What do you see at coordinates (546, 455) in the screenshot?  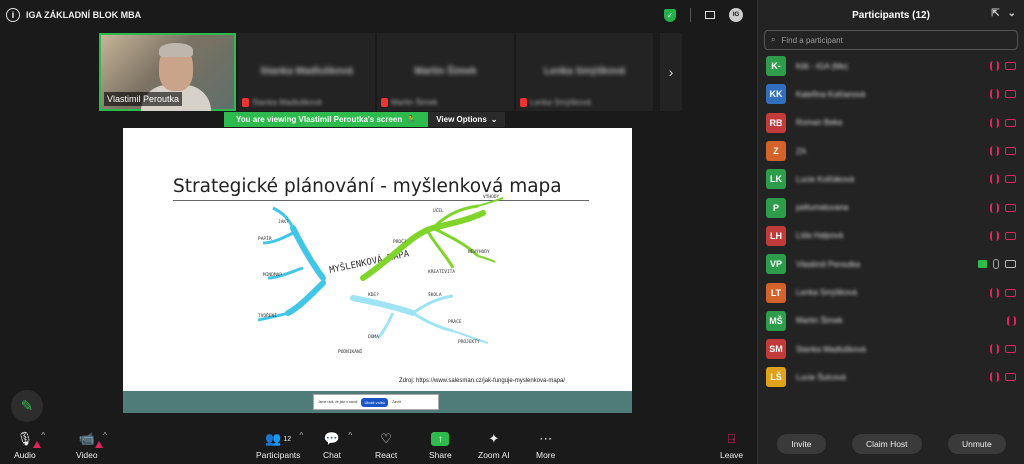 I see `more-label: More` at bounding box center [546, 455].